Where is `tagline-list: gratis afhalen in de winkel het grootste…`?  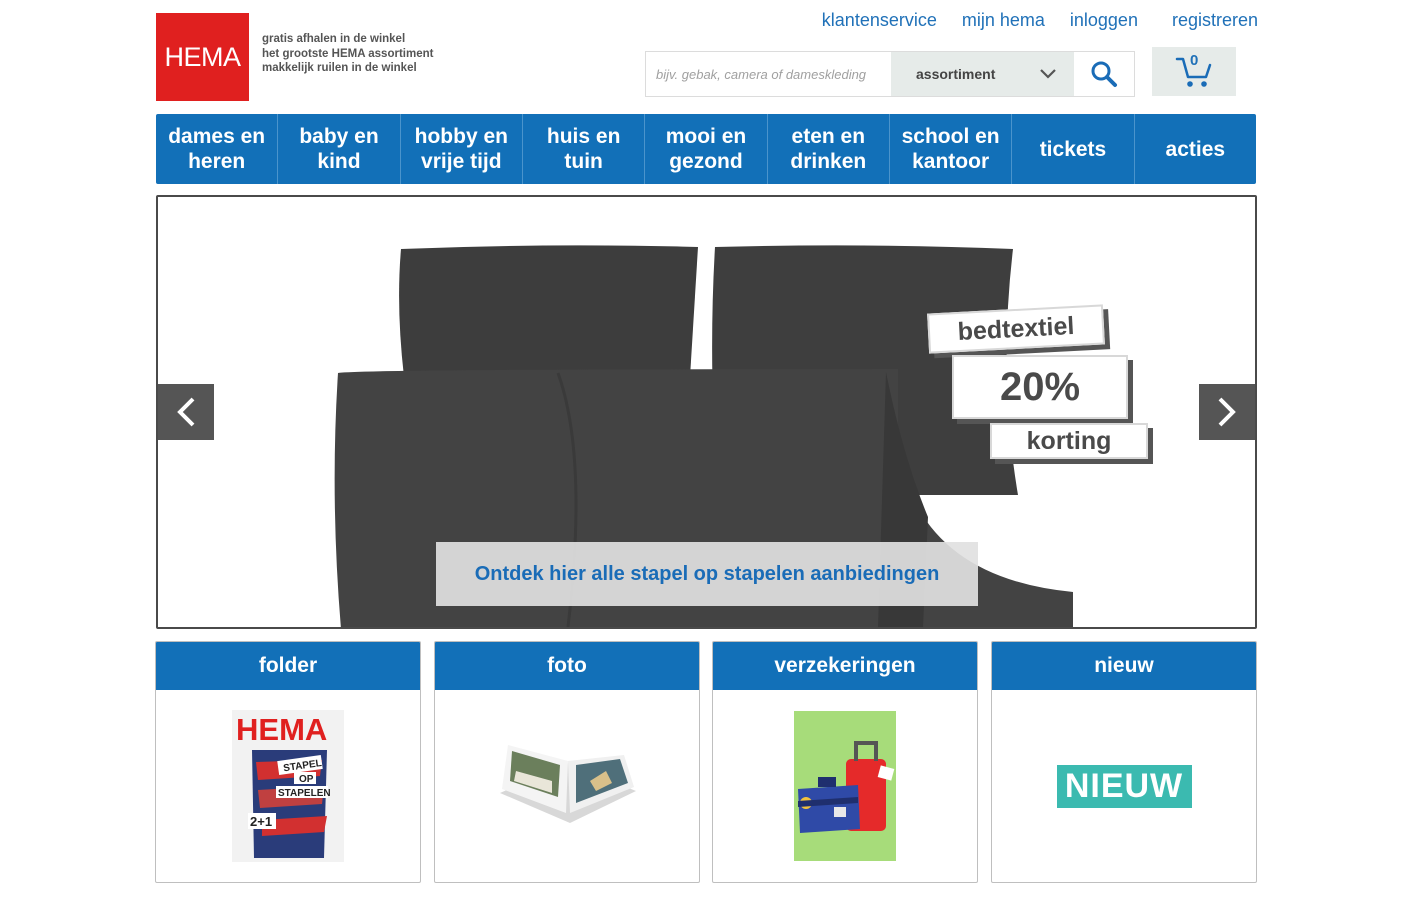 tagline-list: gratis afhalen in de winkel het grootste… is located at coordinates (347, 54).